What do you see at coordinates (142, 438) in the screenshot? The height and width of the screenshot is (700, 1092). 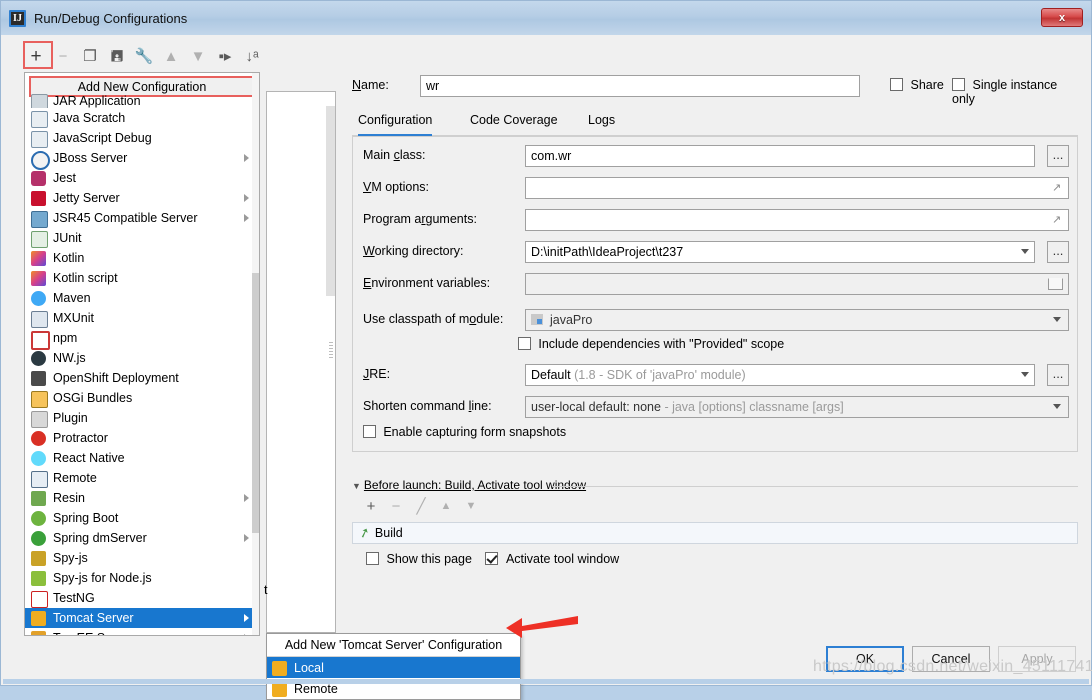 I see `menu-item-protractor: Protractor` at bounding box center [142, 438].